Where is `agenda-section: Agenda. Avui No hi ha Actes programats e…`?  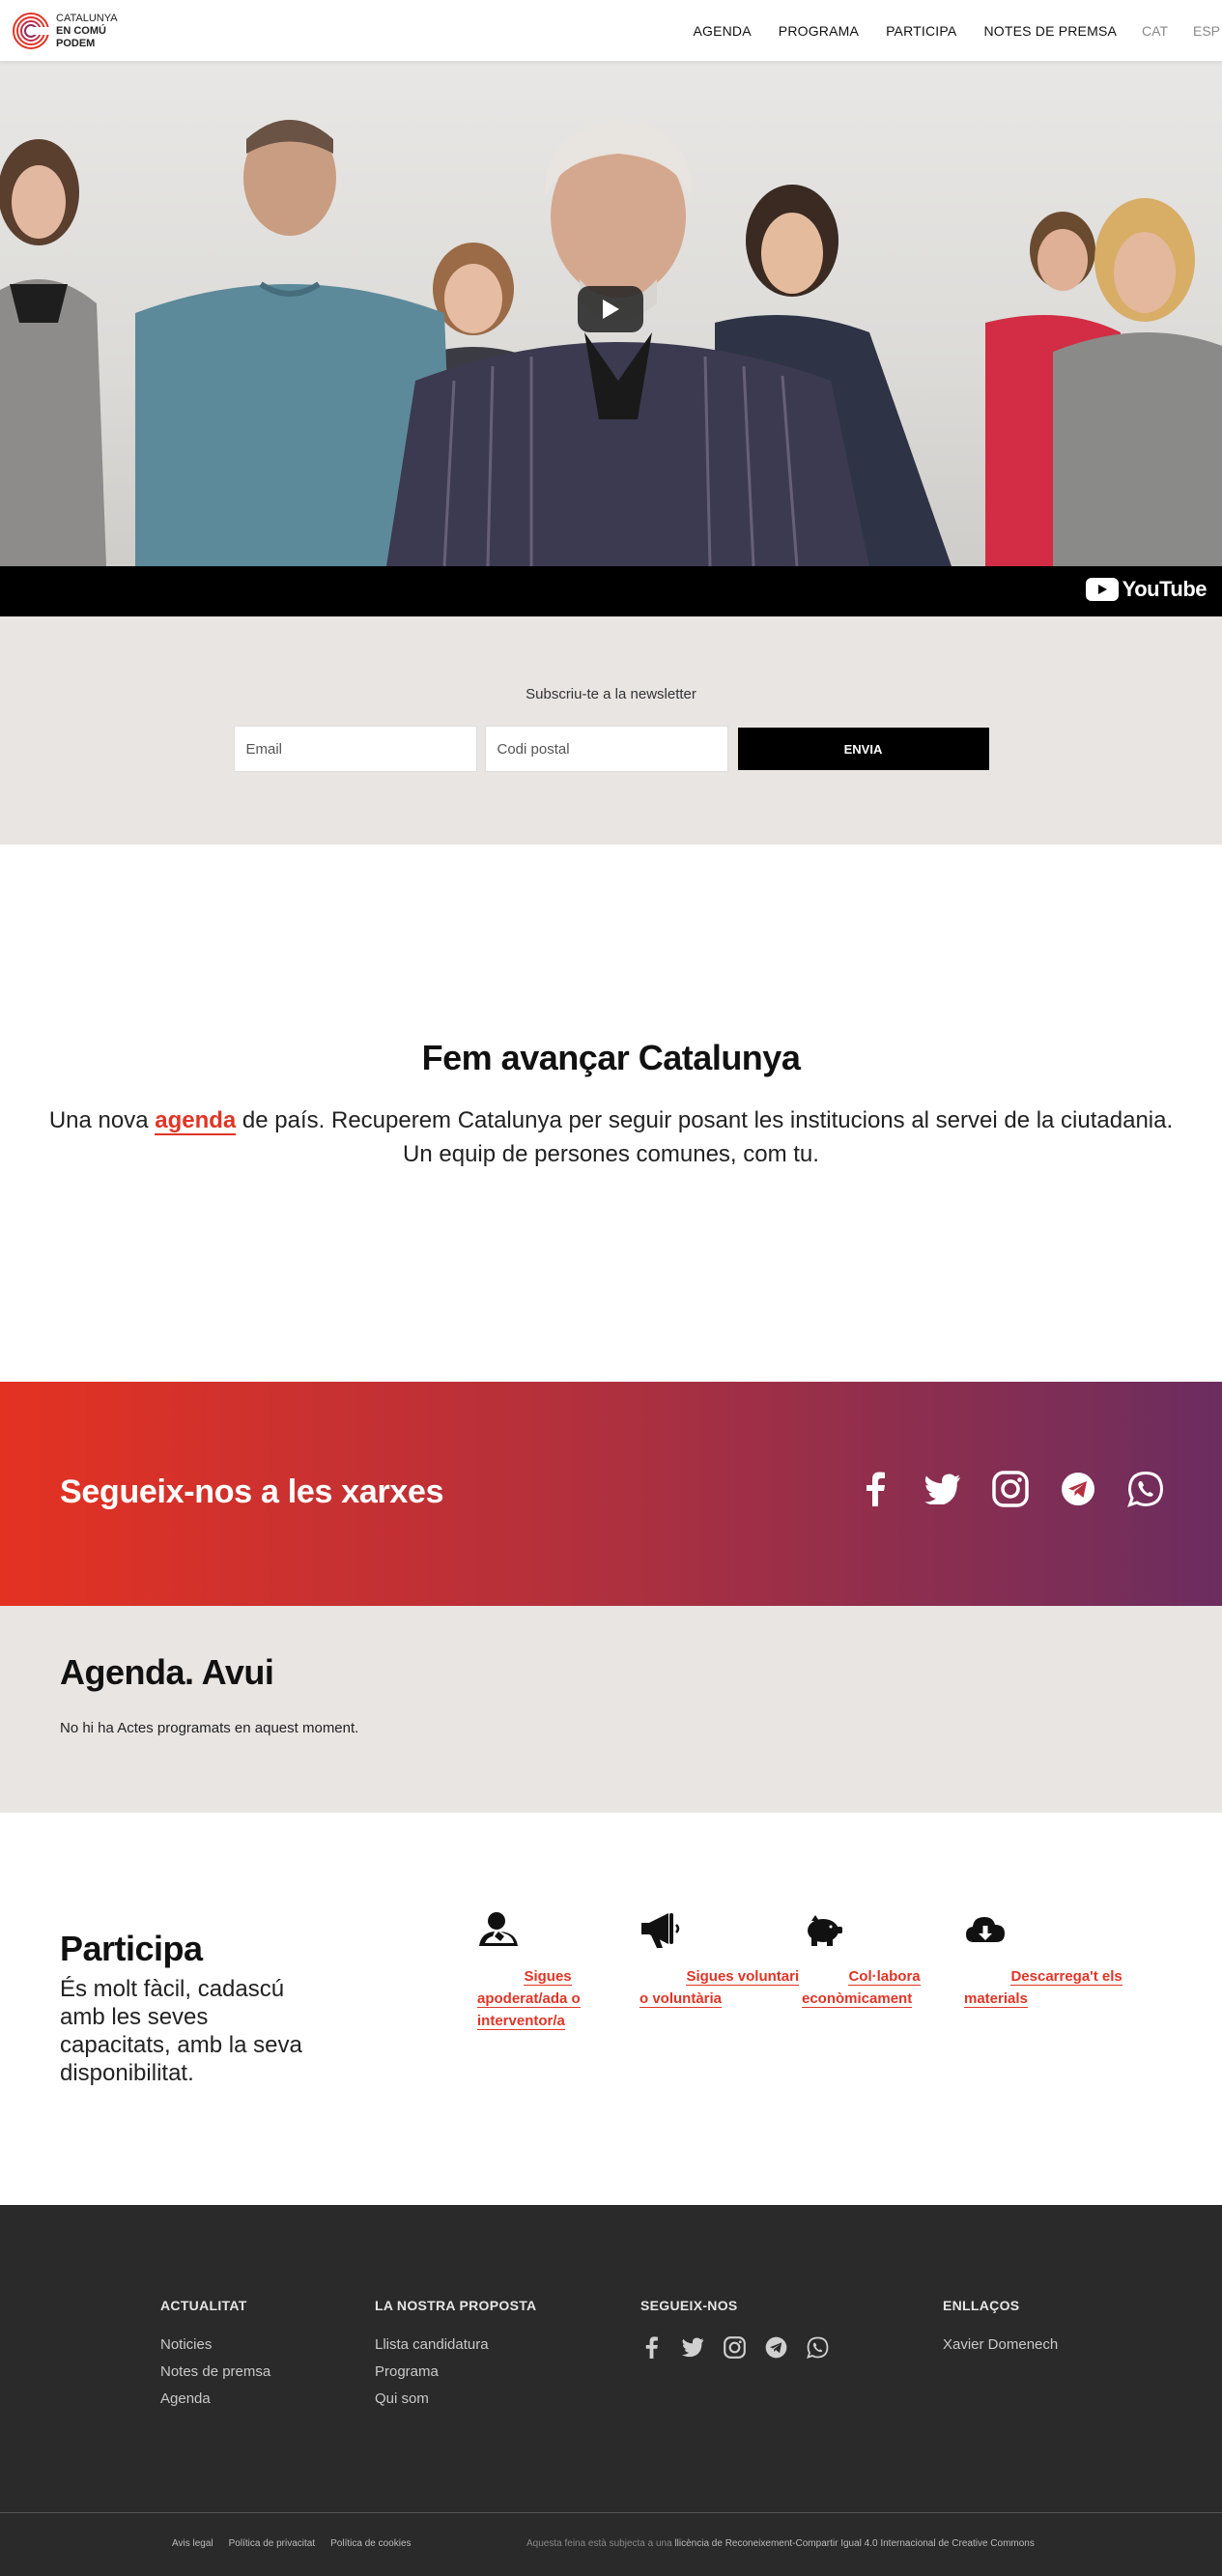
agenda-section: Agenda. Avui No hi ha Actes programats e… is located at coordinates (611, 1710).